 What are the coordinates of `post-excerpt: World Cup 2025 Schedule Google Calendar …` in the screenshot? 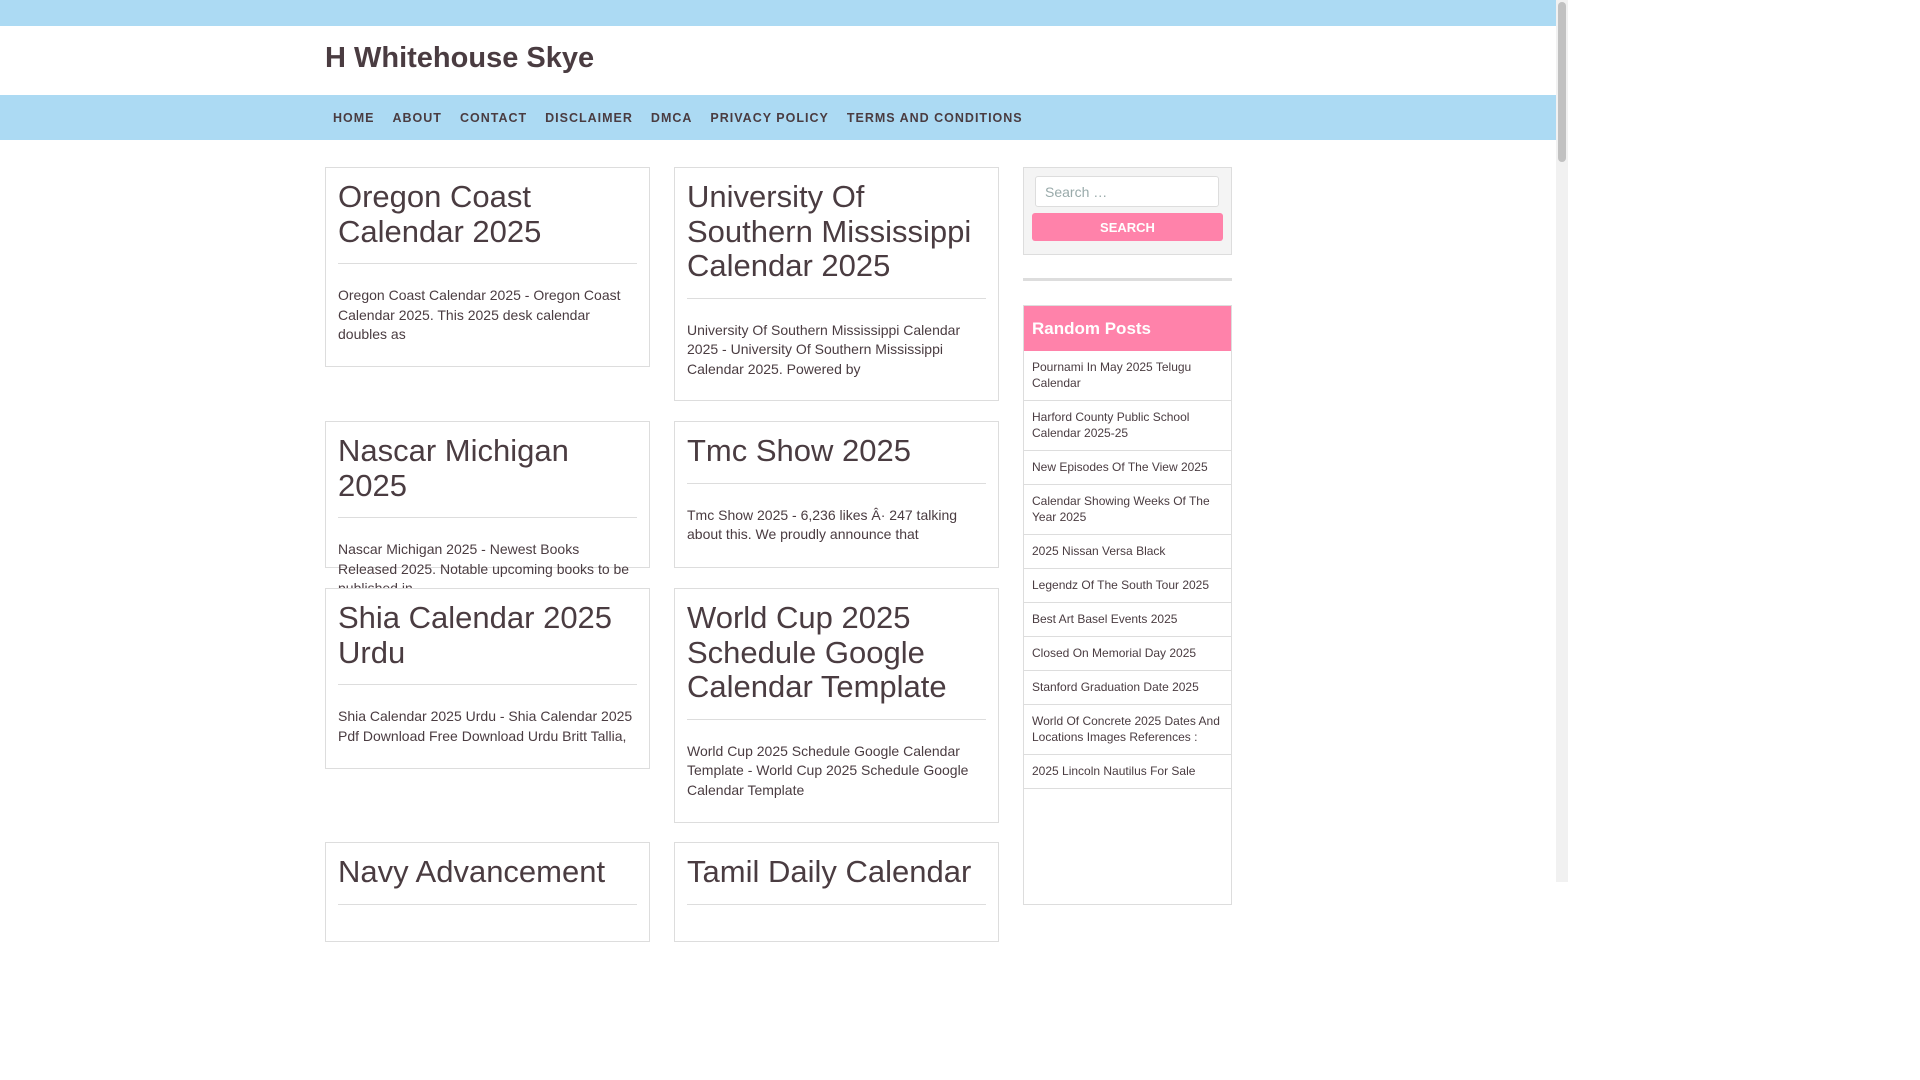 It's located at (828, 770).